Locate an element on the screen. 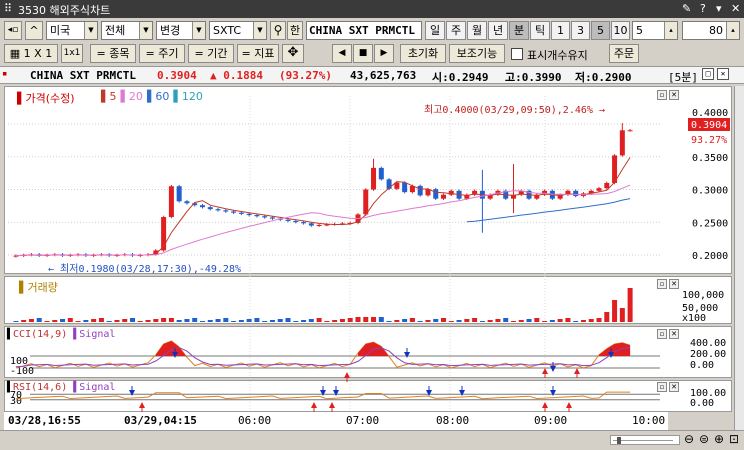 The image size is (744, 450). price-axis-label: 0.4000 is located at coordinates (710, 113).